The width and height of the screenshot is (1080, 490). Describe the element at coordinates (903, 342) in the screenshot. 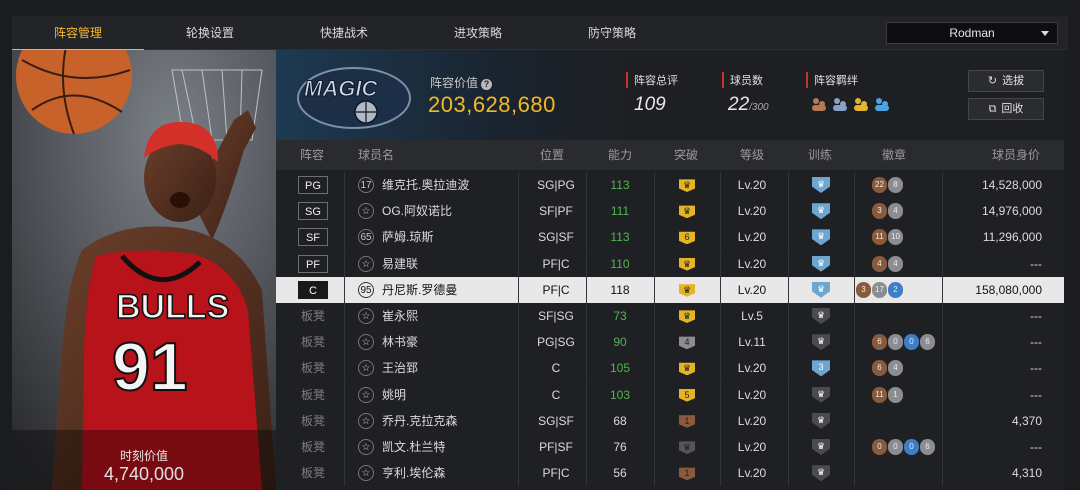

I see `badge-medals: 6006` at that location.